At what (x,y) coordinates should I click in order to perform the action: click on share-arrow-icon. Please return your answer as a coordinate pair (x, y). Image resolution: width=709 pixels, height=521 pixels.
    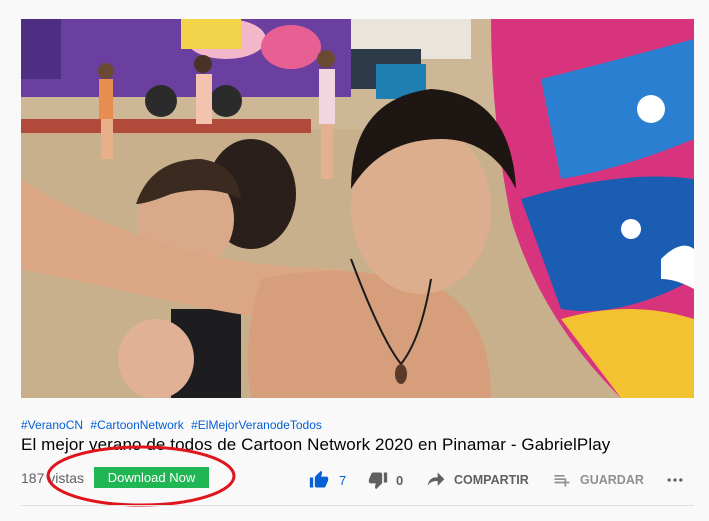
    Looking at the image, I should click on (436, 479).